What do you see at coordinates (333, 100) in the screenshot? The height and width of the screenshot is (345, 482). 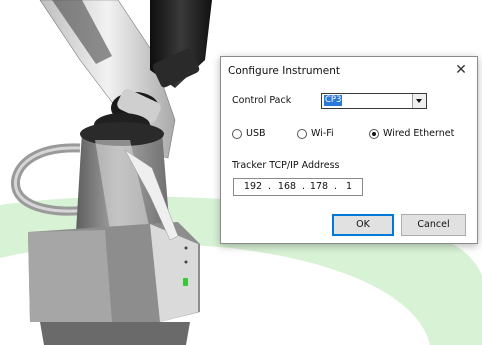 I see `control-pack-value: CP3` at bounding box center [333, 100].